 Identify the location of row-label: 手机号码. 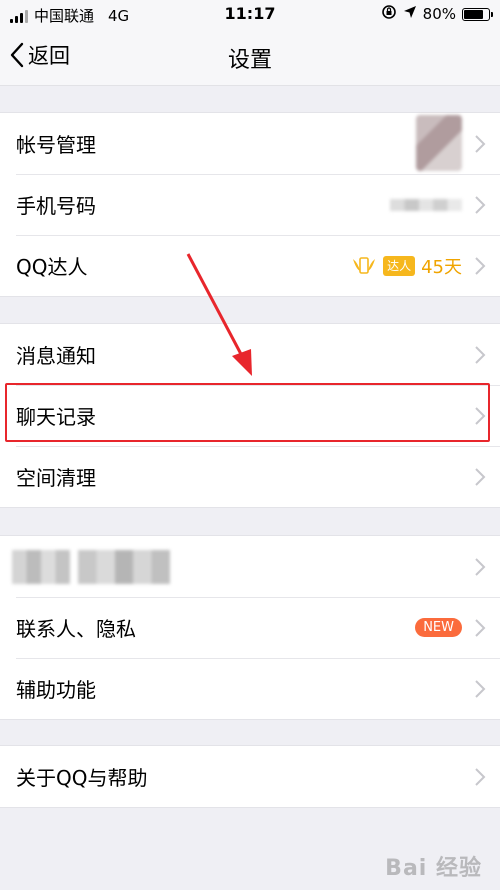
(56, 206).